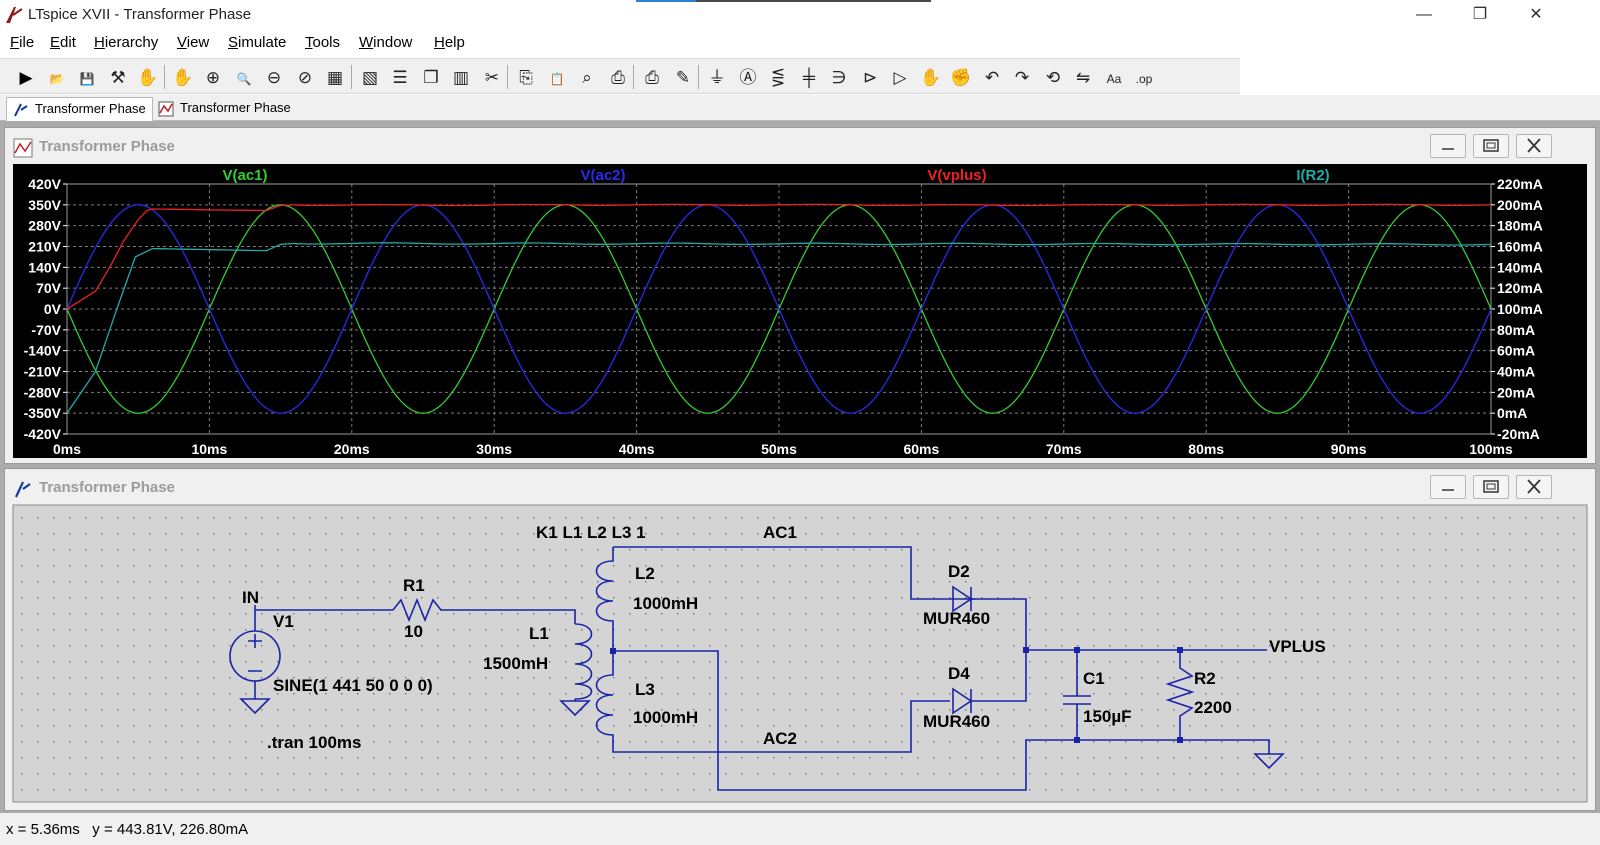  I want to click on close-button: ✕, so click(1536, 15).